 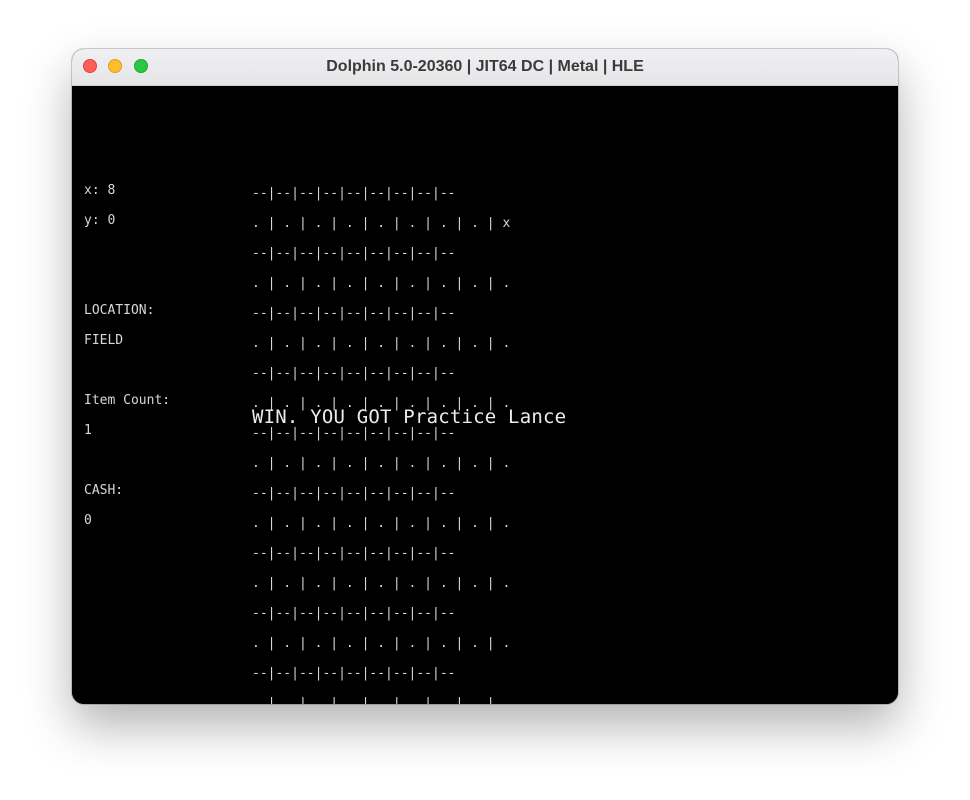 I want to click on hud-item-count-label: Item Count:, so click(x=127, y=400).